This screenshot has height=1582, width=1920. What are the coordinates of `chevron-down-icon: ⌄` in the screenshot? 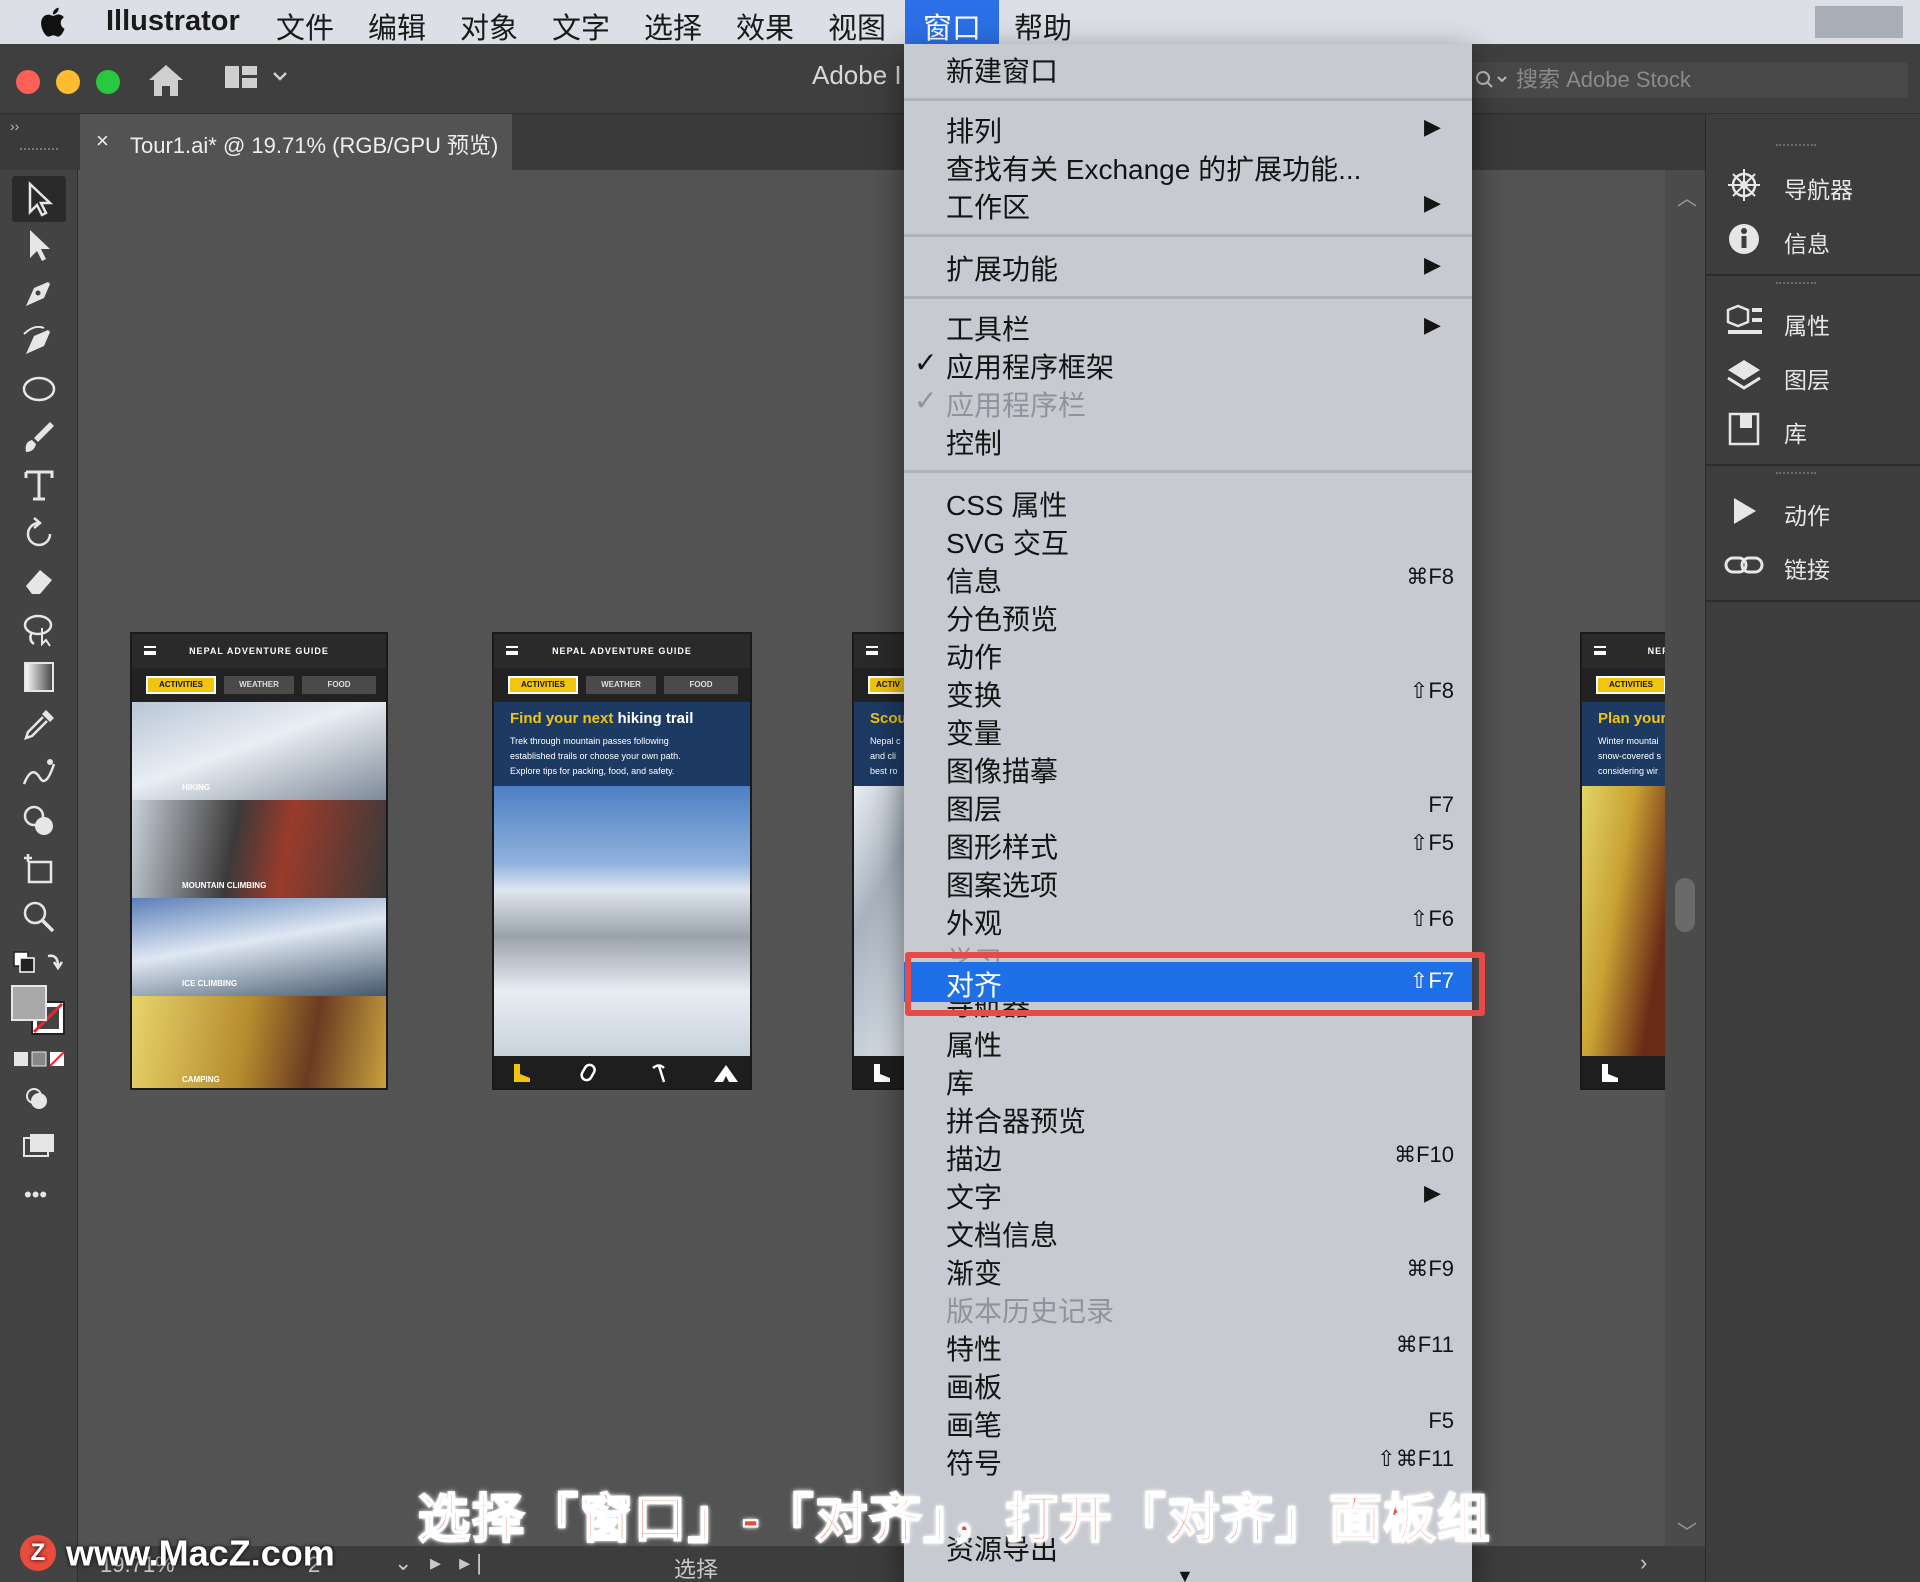 It's located at (403, 1563).